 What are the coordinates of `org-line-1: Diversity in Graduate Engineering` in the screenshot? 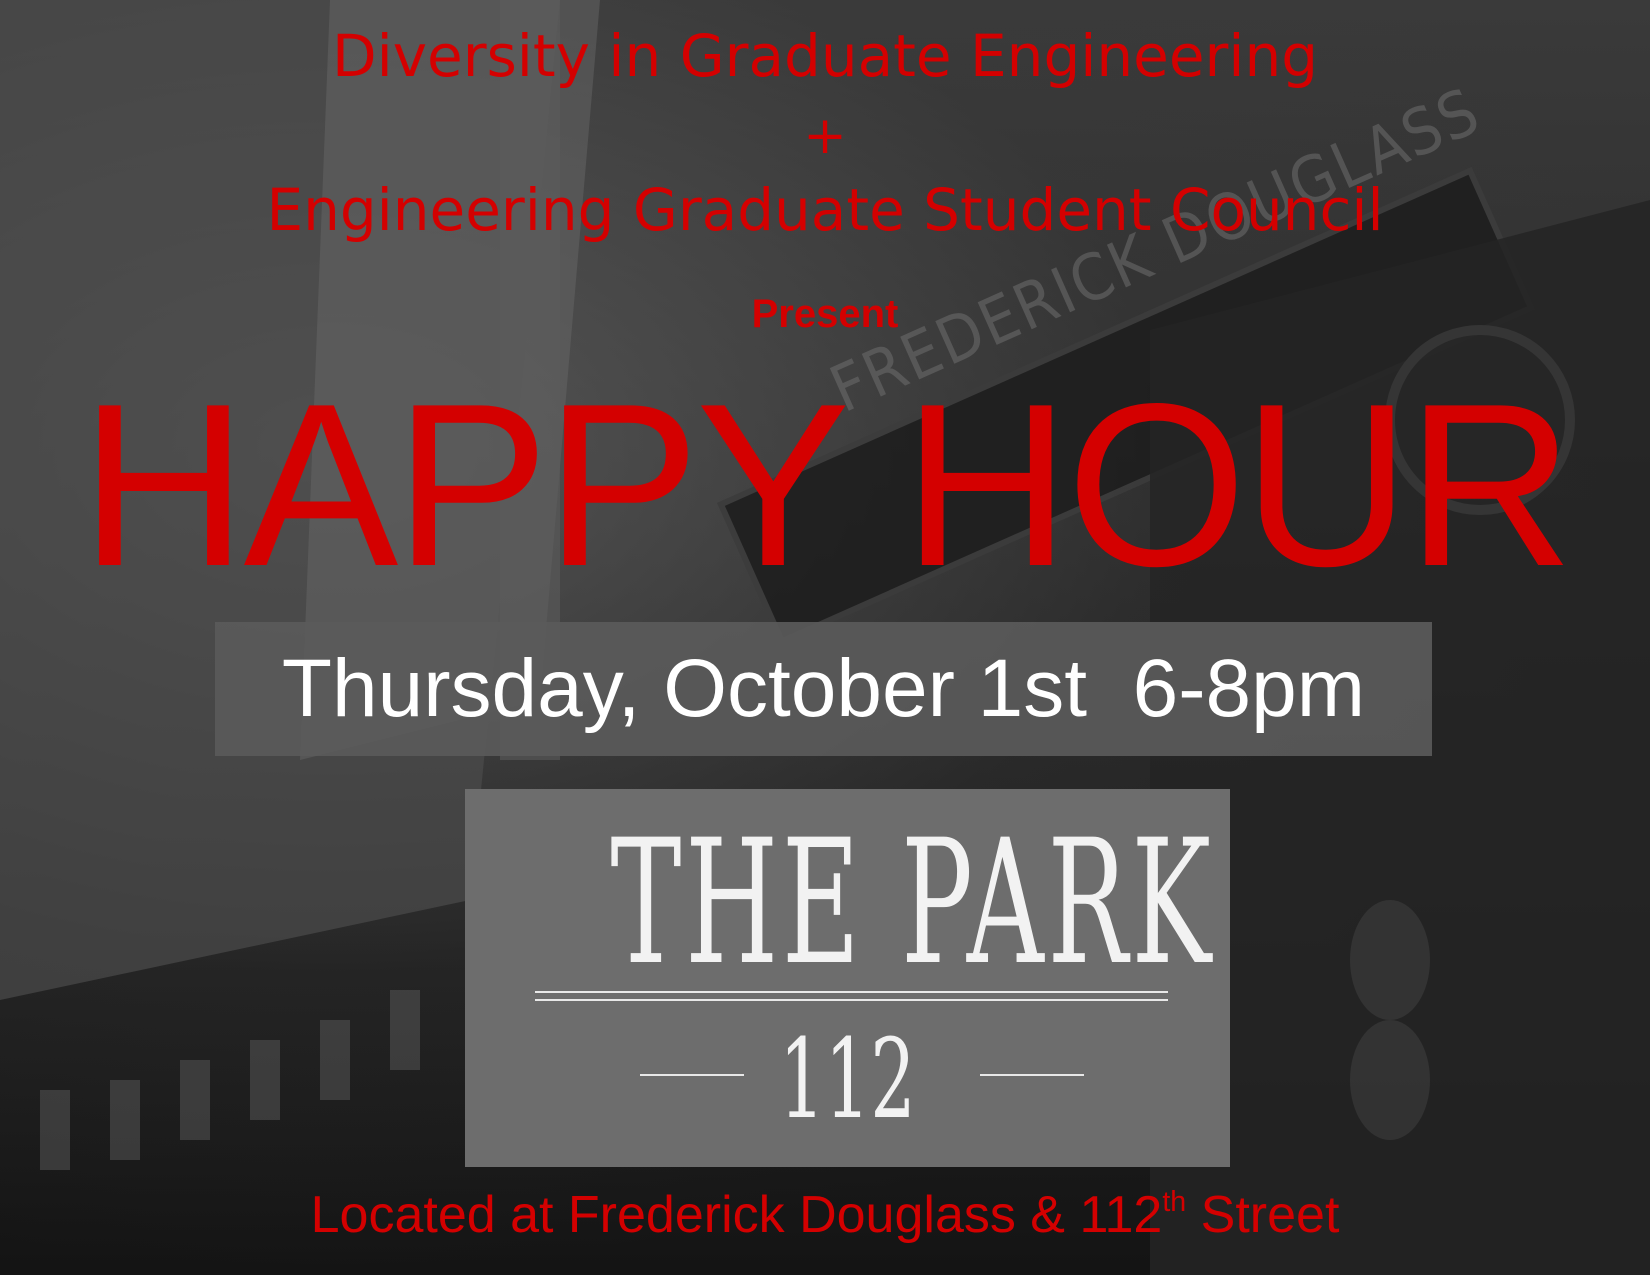 It's located at (825, 56).